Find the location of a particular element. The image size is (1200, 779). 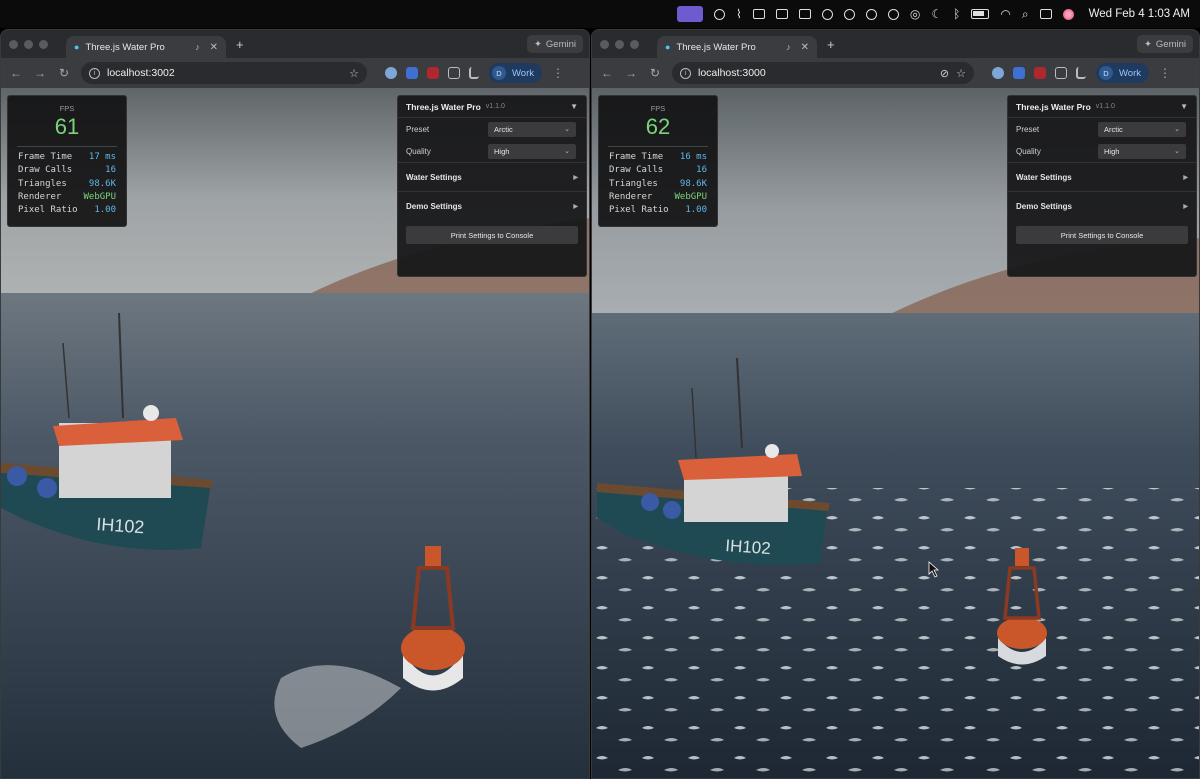

menubar-clock: Wed Feb 4 1:03 AM is located at coordinates (1139, 14).